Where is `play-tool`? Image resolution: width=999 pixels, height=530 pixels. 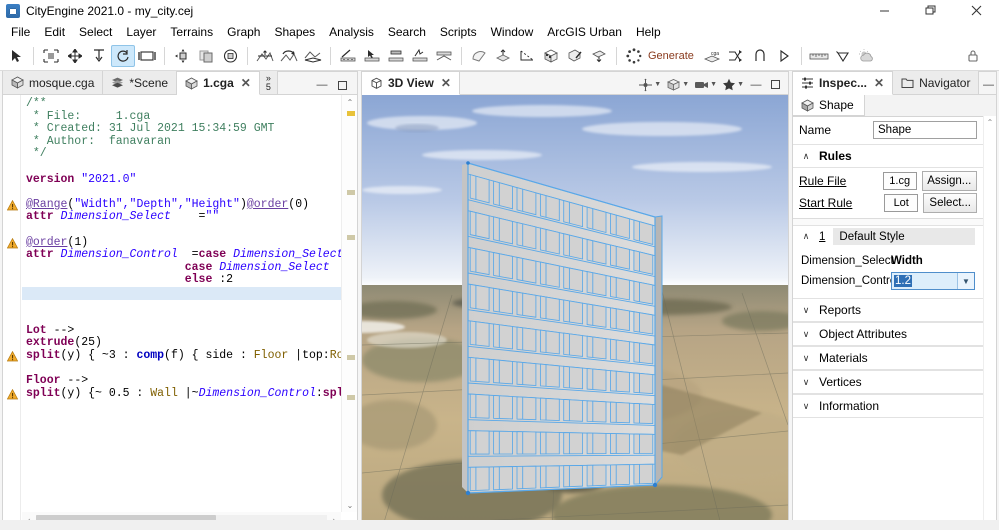
play-tool is located at coordinates (784, 56).